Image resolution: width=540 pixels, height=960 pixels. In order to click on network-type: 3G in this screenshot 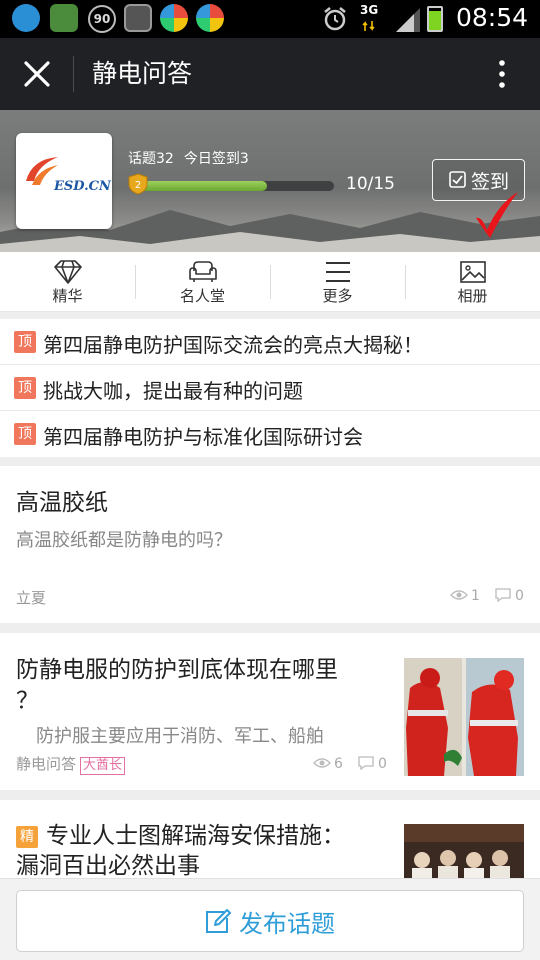, I will do `click(369, 10)`.